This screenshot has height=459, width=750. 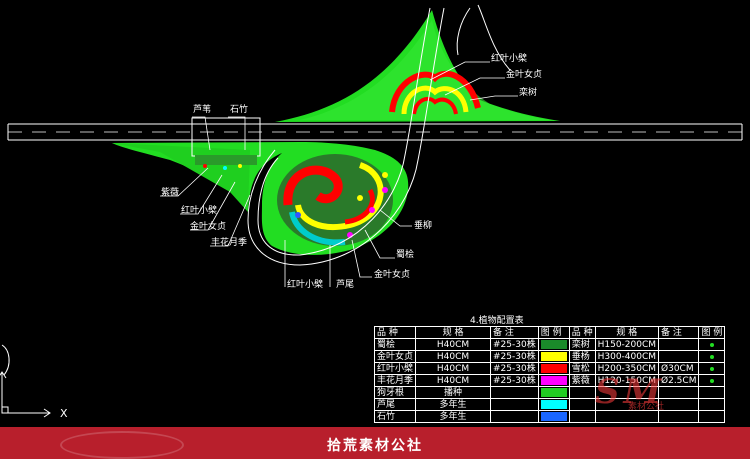 I want to click on label-crape-left: 紫薇, so click(x=170, y=193).